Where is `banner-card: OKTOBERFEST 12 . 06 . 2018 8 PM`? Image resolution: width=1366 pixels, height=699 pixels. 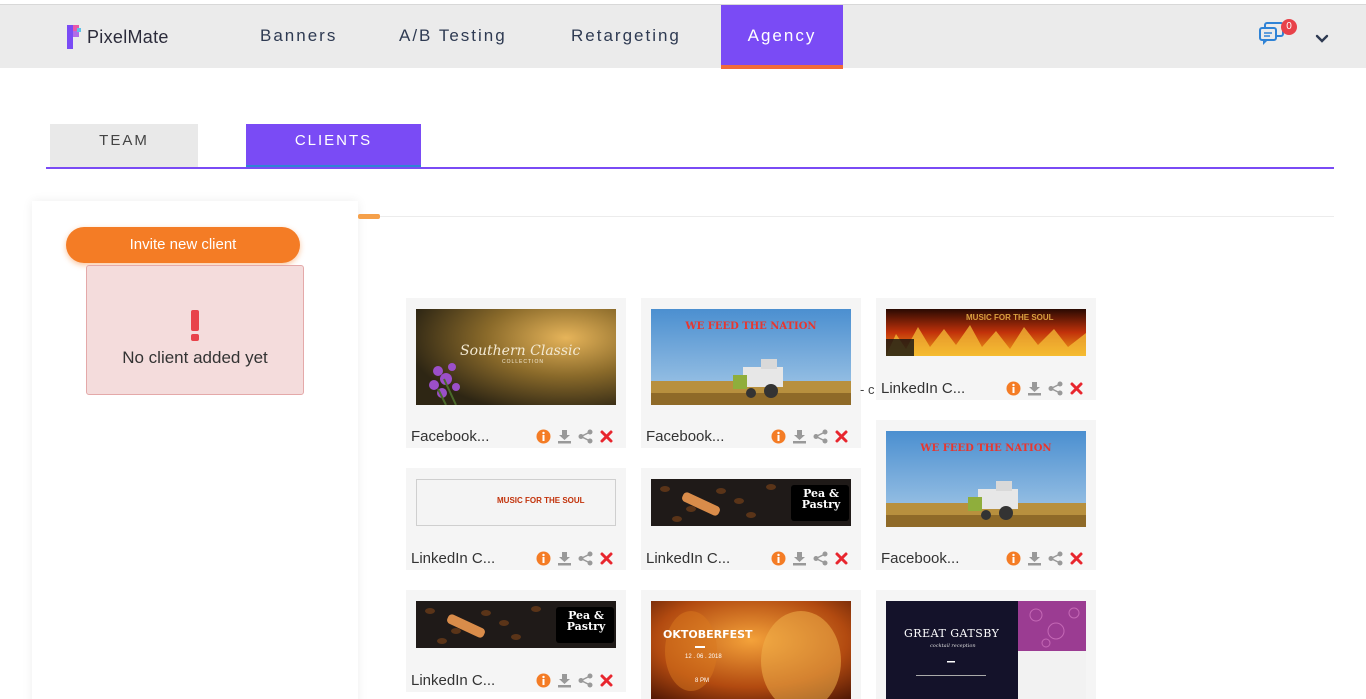 banner-card: OKTOBERFEST 12 . 06 . 2018 8 PM is located at coordinates (751, 644).